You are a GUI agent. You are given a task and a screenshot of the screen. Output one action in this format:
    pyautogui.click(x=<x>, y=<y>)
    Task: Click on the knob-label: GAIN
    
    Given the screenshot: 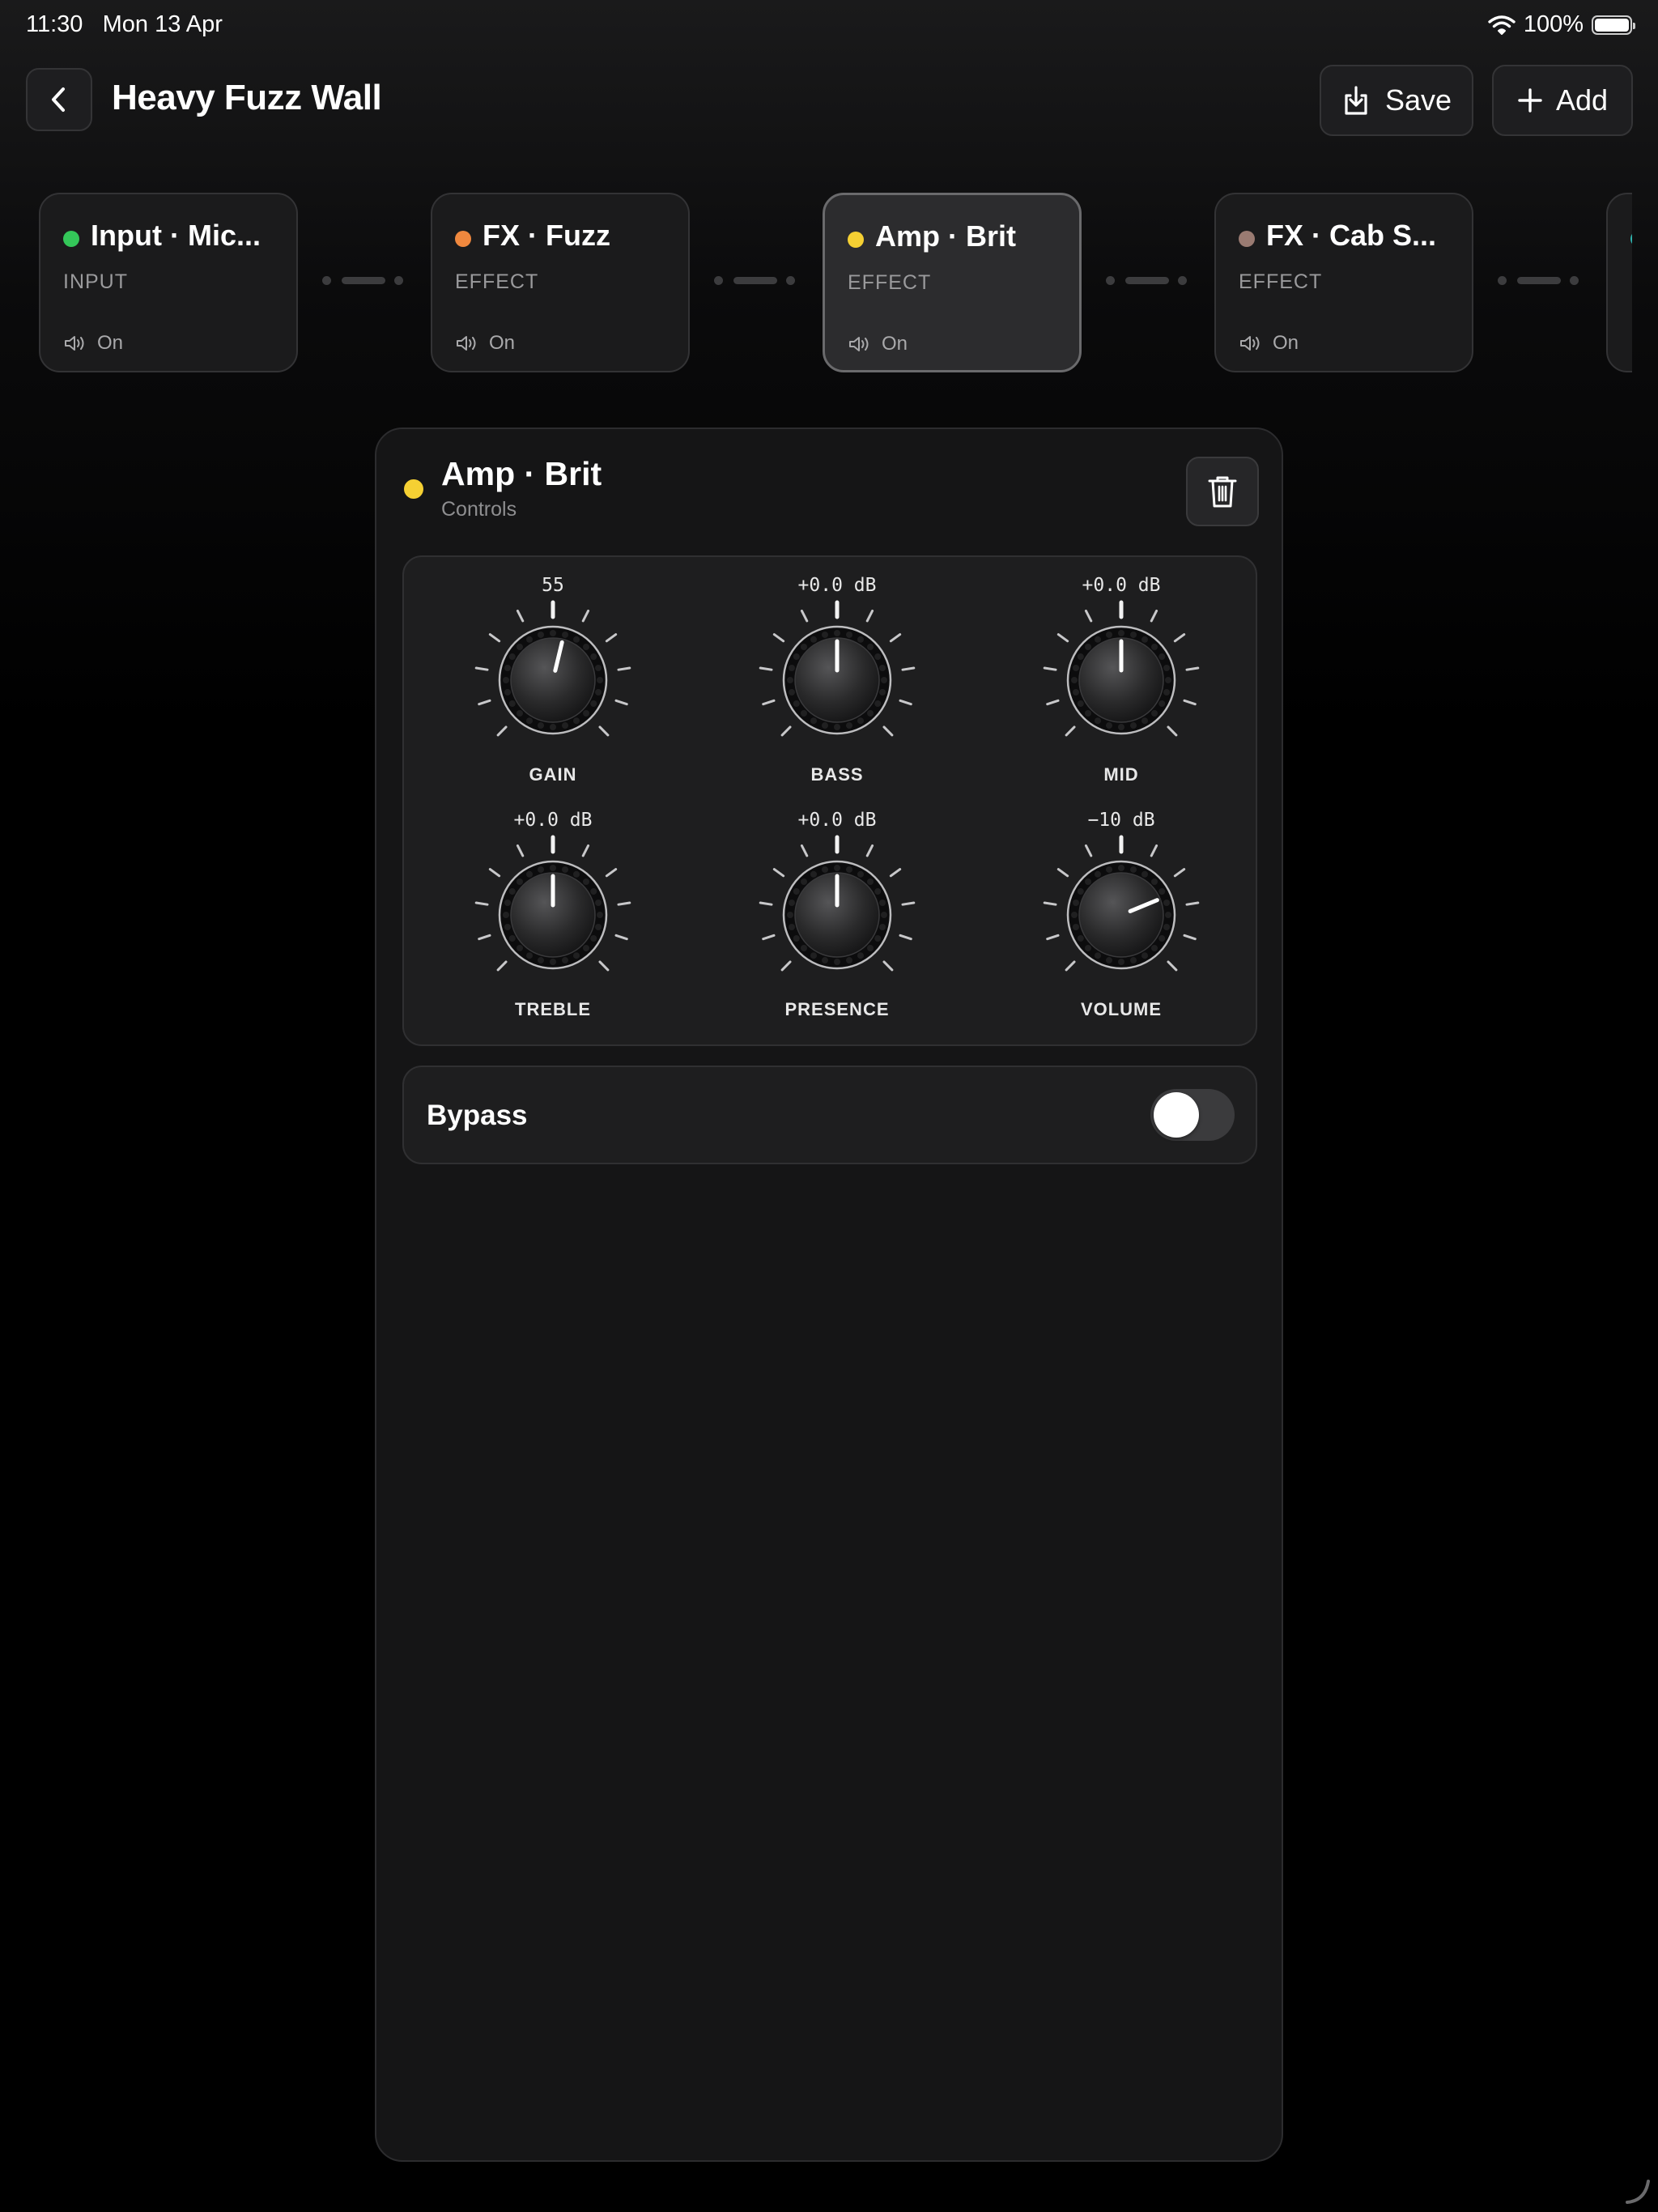 What is the action you would take?
    pyautogui.click(x=553, y=774)
    